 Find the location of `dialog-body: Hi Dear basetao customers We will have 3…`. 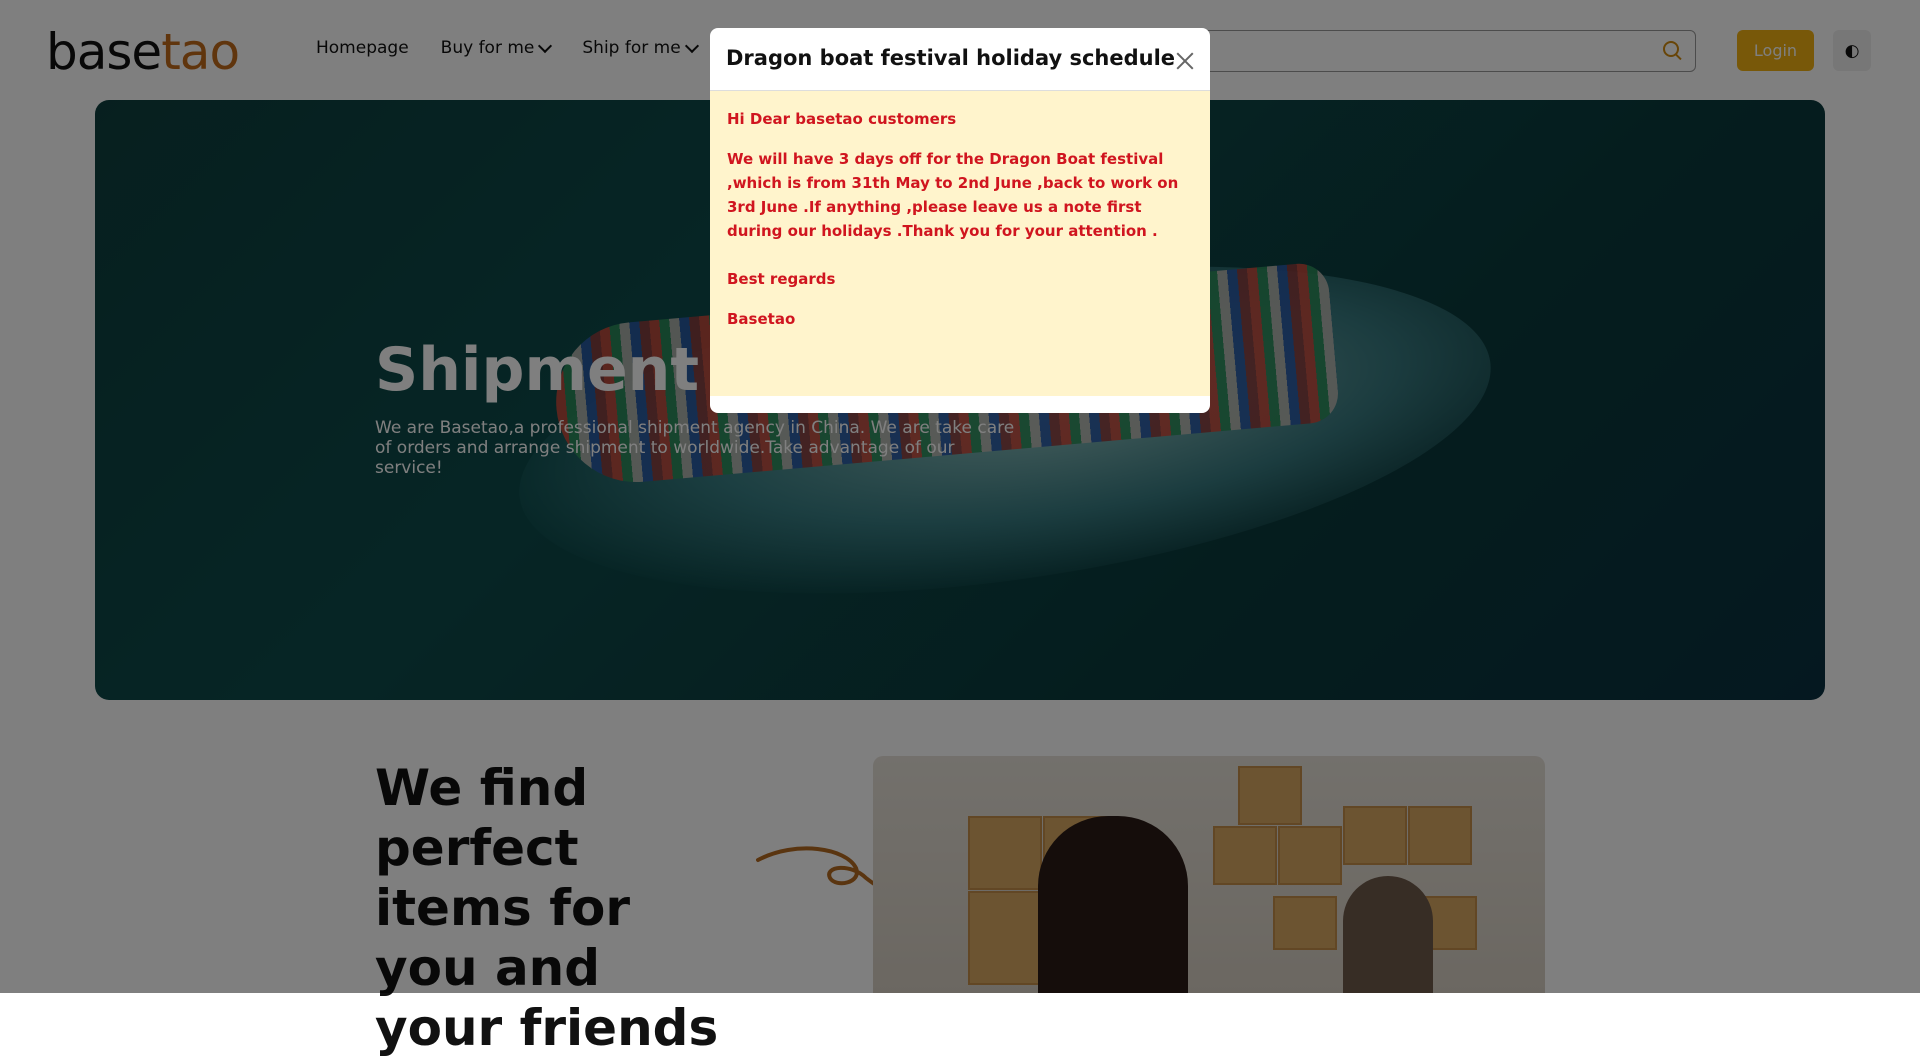

dialog-body: Hi Dear basetao customers We will have 3… is located at coordinates (960, 243).